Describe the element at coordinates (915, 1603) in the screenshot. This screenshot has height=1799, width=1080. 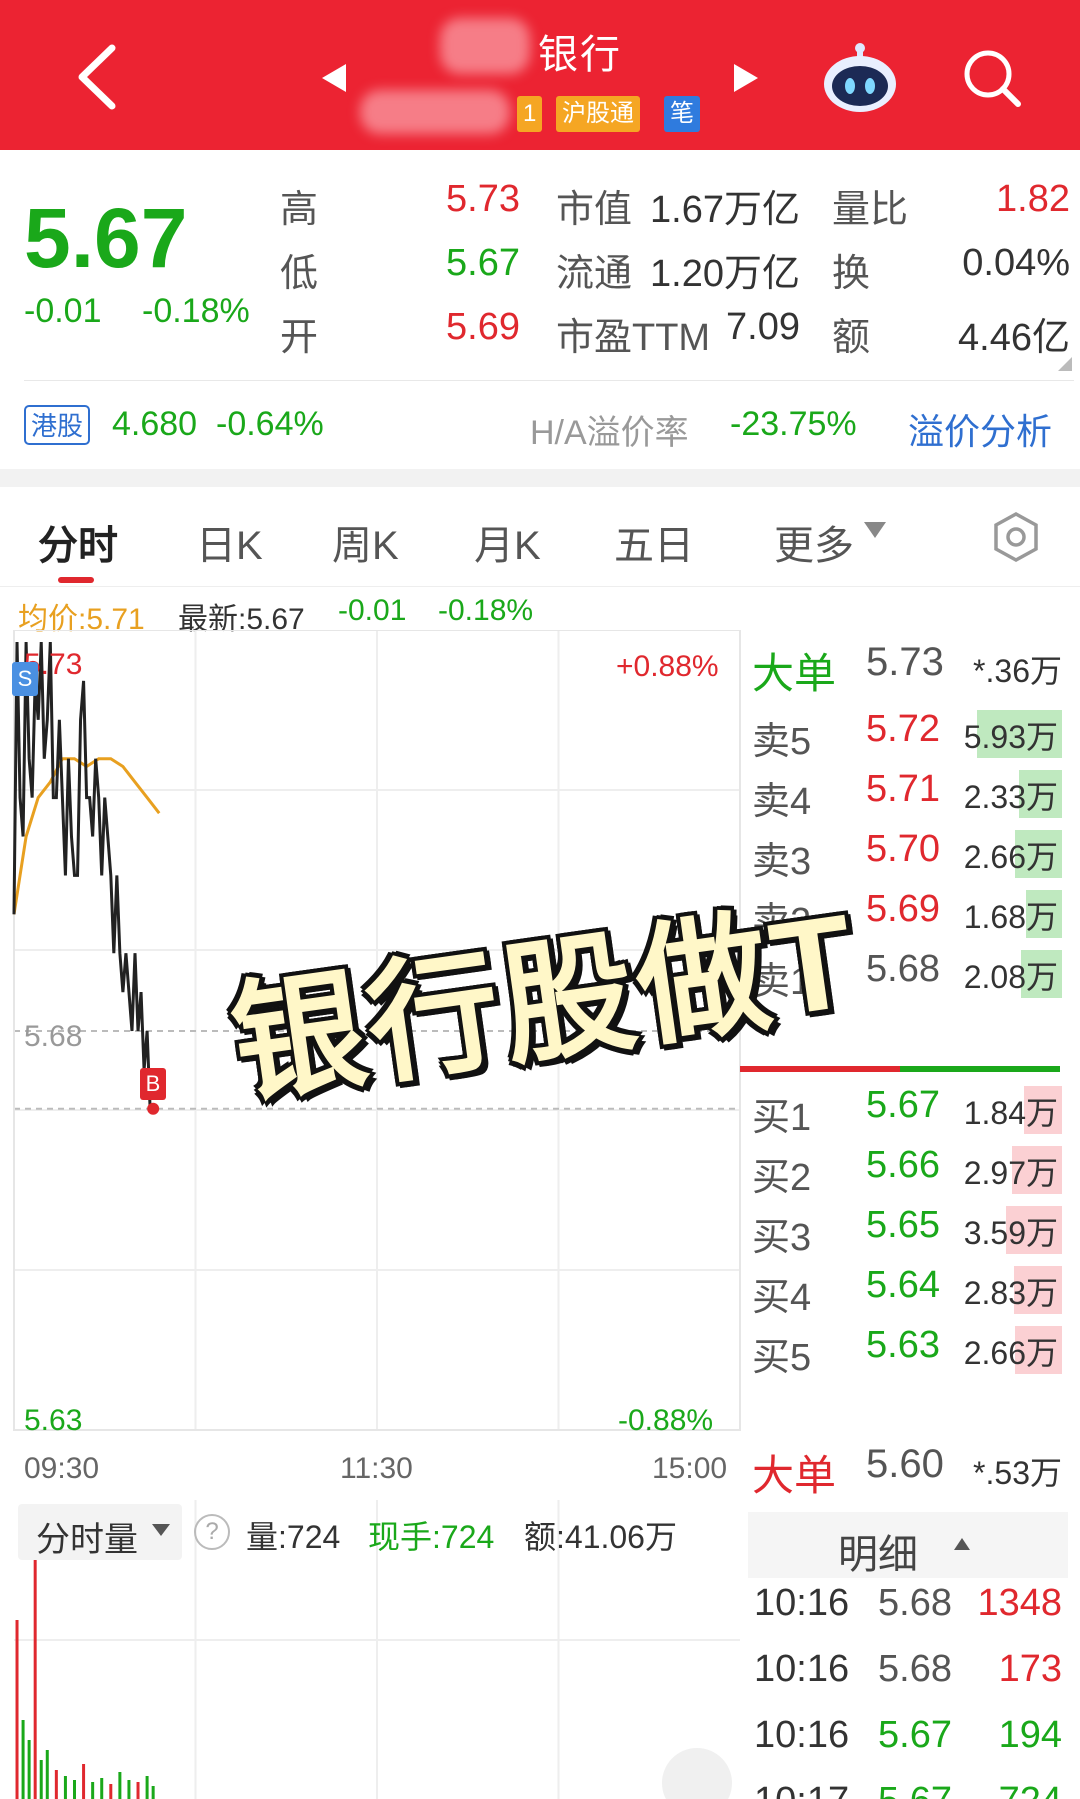
I see `tick-price: 5.68` at that location.